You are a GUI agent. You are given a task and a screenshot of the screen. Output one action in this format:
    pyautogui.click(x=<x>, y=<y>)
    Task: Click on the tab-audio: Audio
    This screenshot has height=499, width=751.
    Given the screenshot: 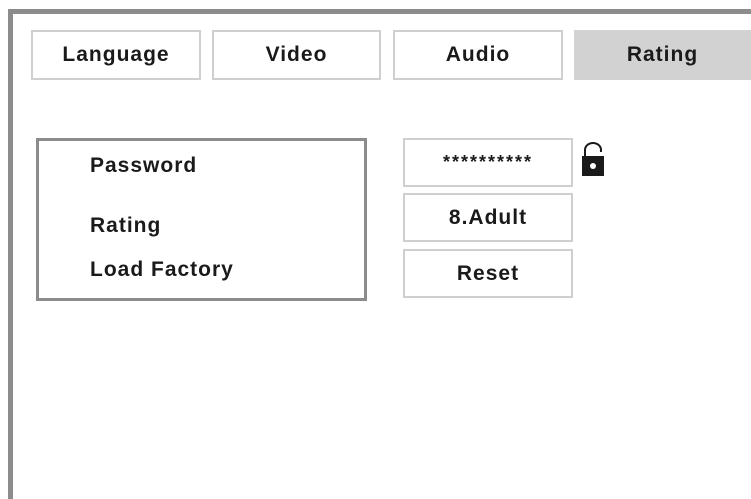 What is the action you would take?
    pyautogui.click(x=478, y=55)
    